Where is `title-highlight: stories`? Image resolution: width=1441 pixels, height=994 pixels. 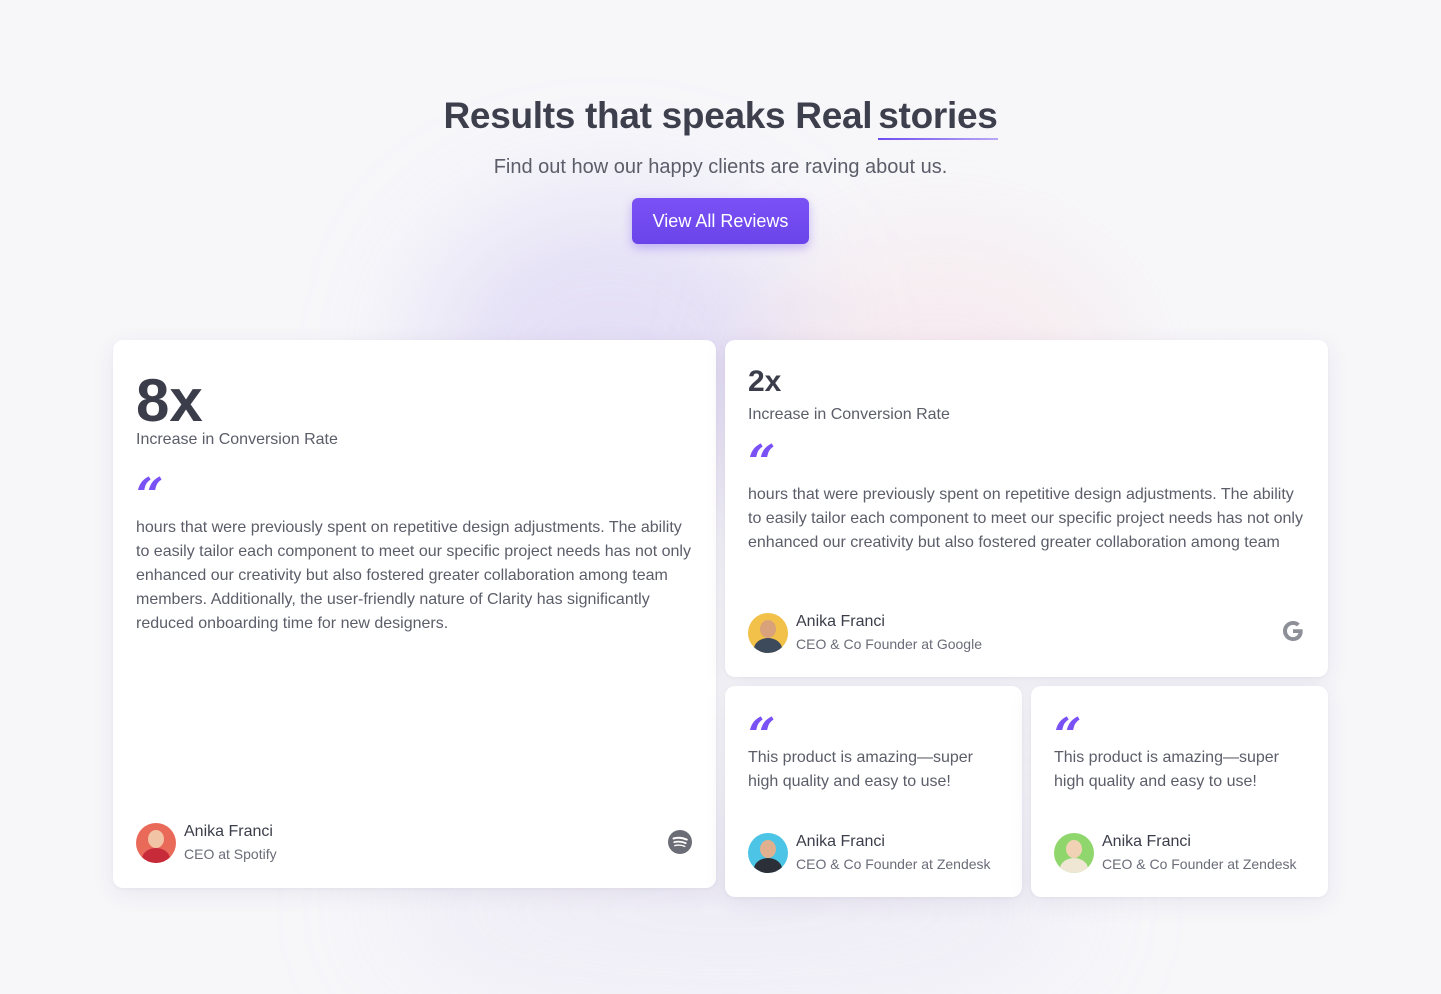
title-highlight: stories is located at coordinates (938, 117).